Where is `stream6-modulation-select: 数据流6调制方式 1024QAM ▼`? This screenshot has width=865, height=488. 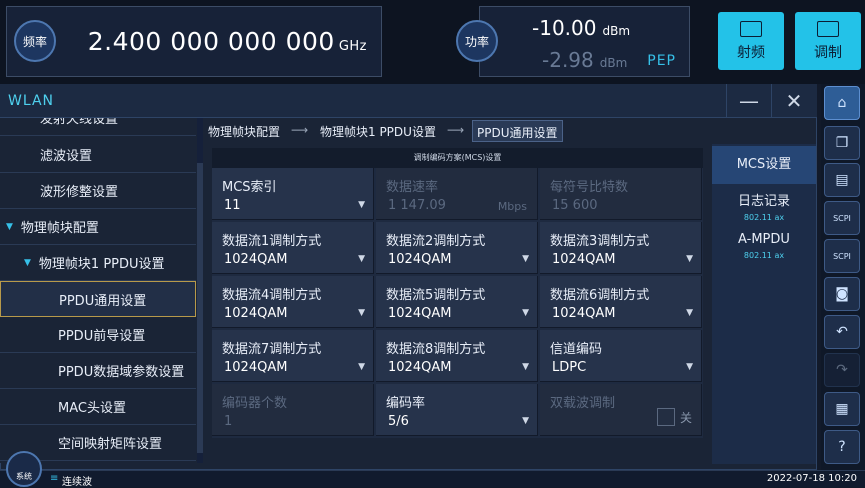
stream6-modulation-select: 数据流6调制方式 1024QAM ▼ is located at coordinates (621, 302).